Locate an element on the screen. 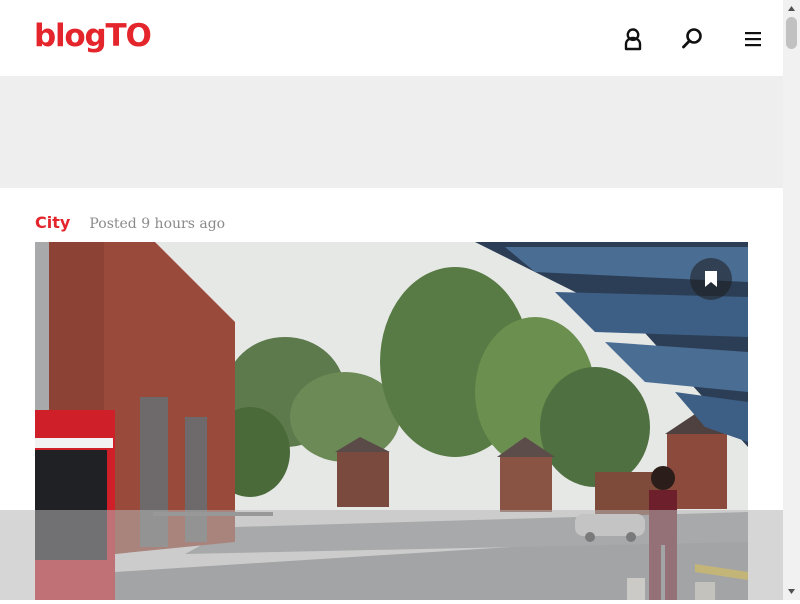 Image resolution: width=800 pixels, height=604 pixels. scroll-down-arrow is located at coordinates (791, 591).